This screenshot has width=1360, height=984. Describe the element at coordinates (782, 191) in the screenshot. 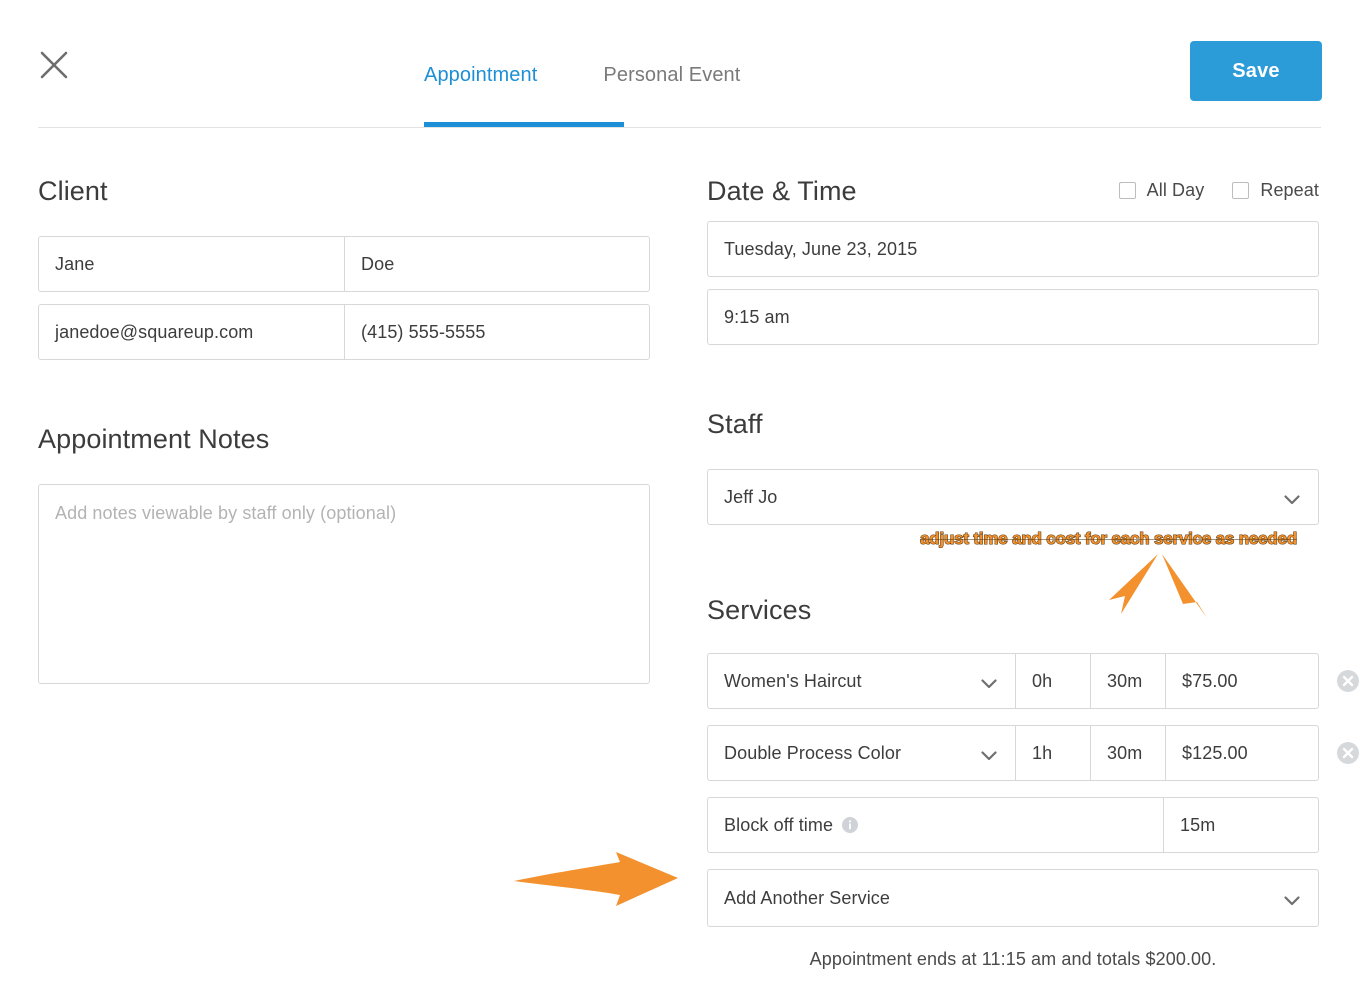

I see `date-time-section-title: Date & Time` at that location.